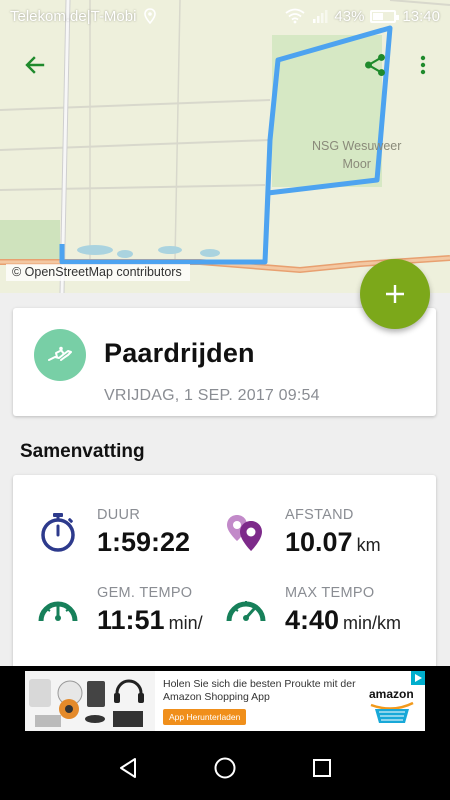 This screenshot has width=450, height=800. Describe the element at coordinates (90, 701) in the screenshot. I see `ad-products-image` at that location.